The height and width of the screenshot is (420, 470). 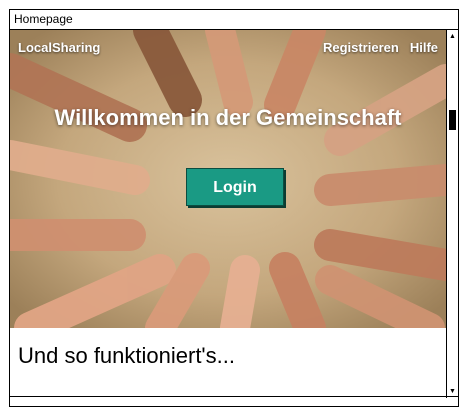 What do you see at coordinates (59, 47) in the screenshot?
I see `site-logo: LocalSharing` at bounding box center [59, 47].